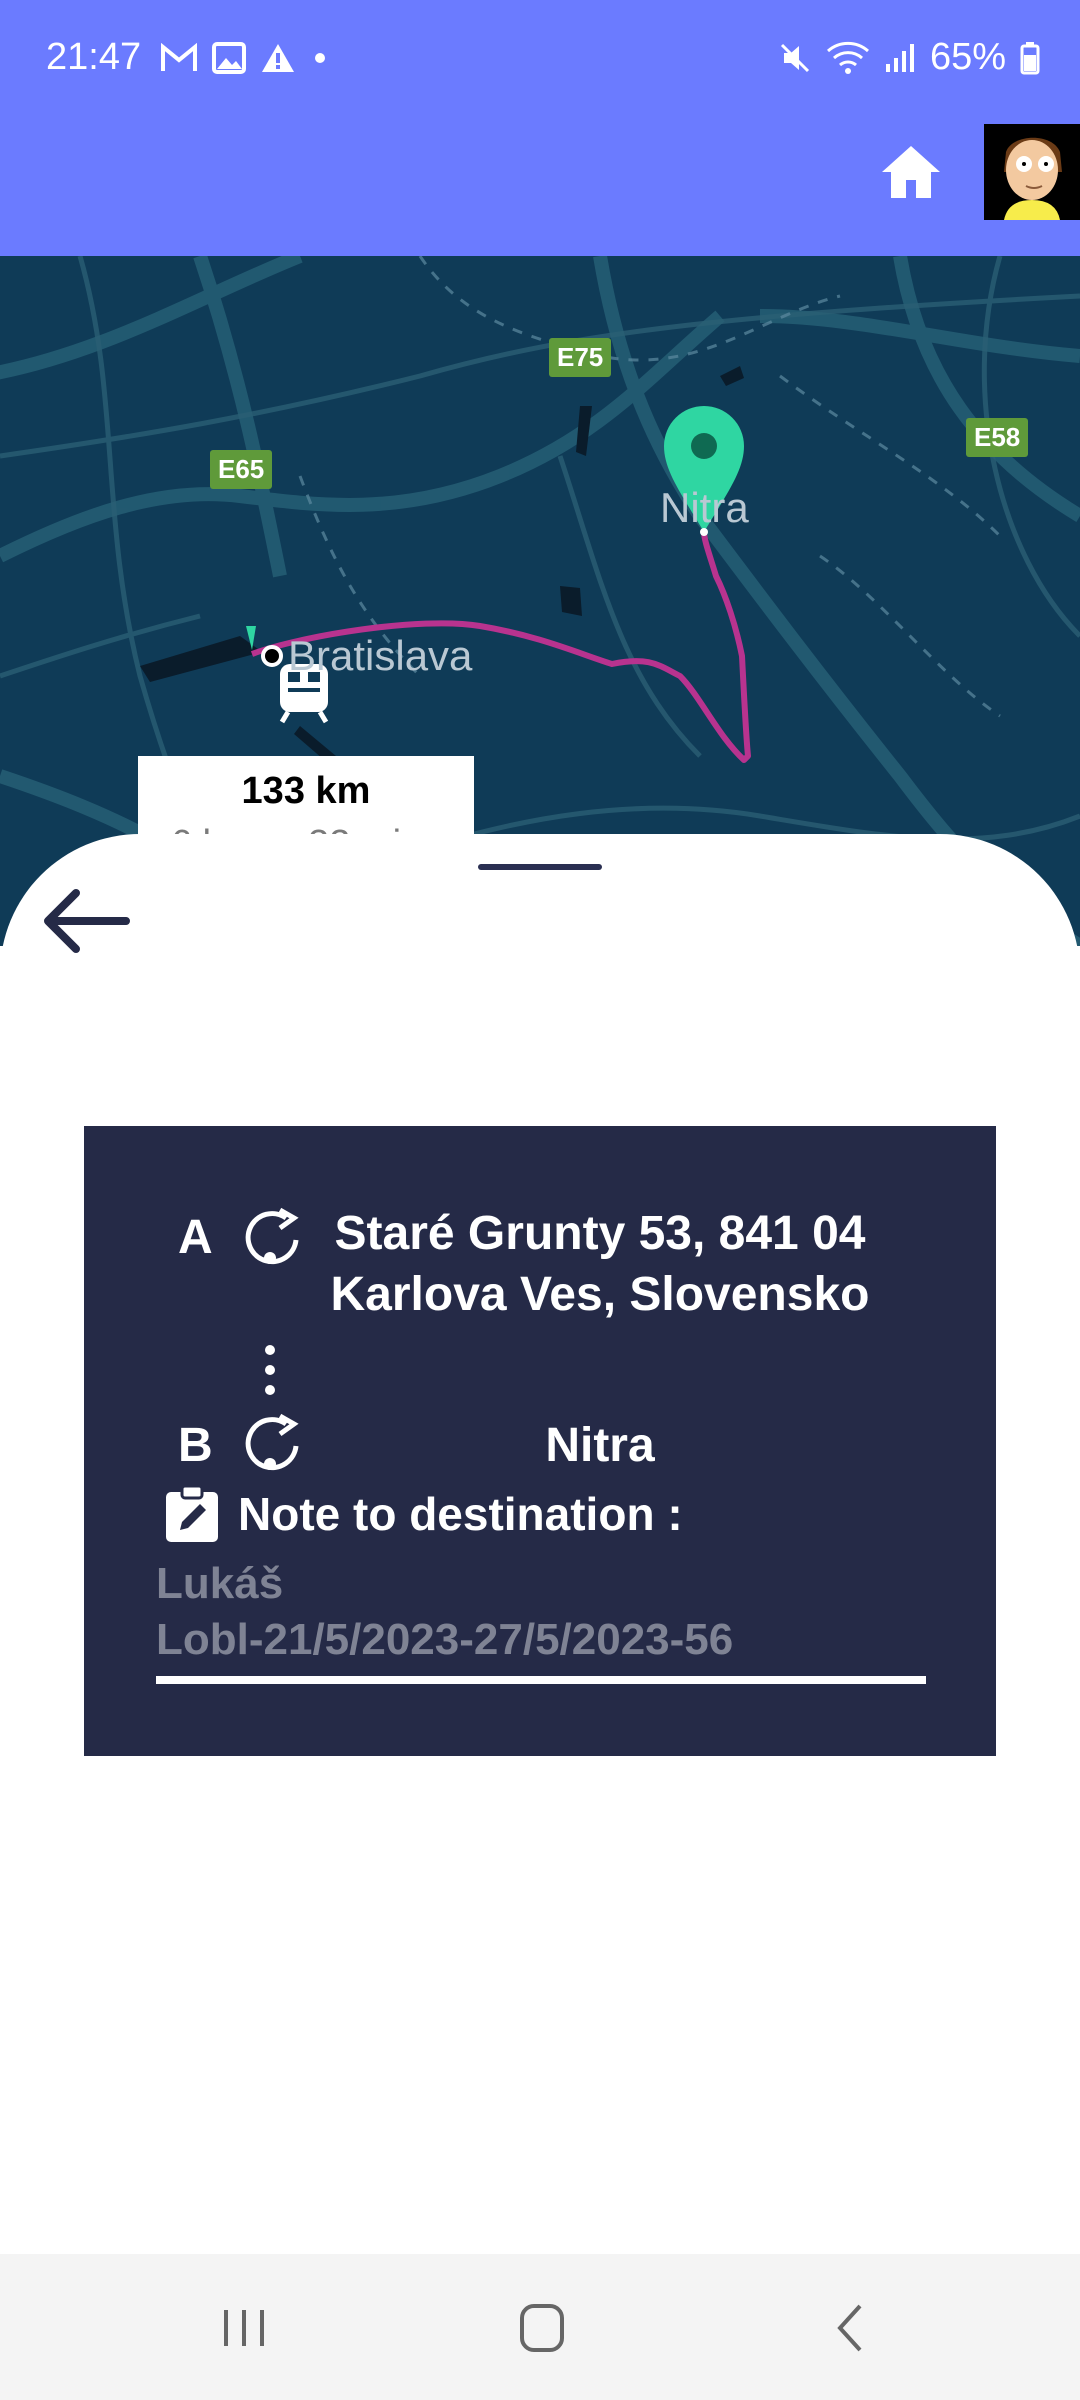  I want to click on origin-marker, so click(272, 656).